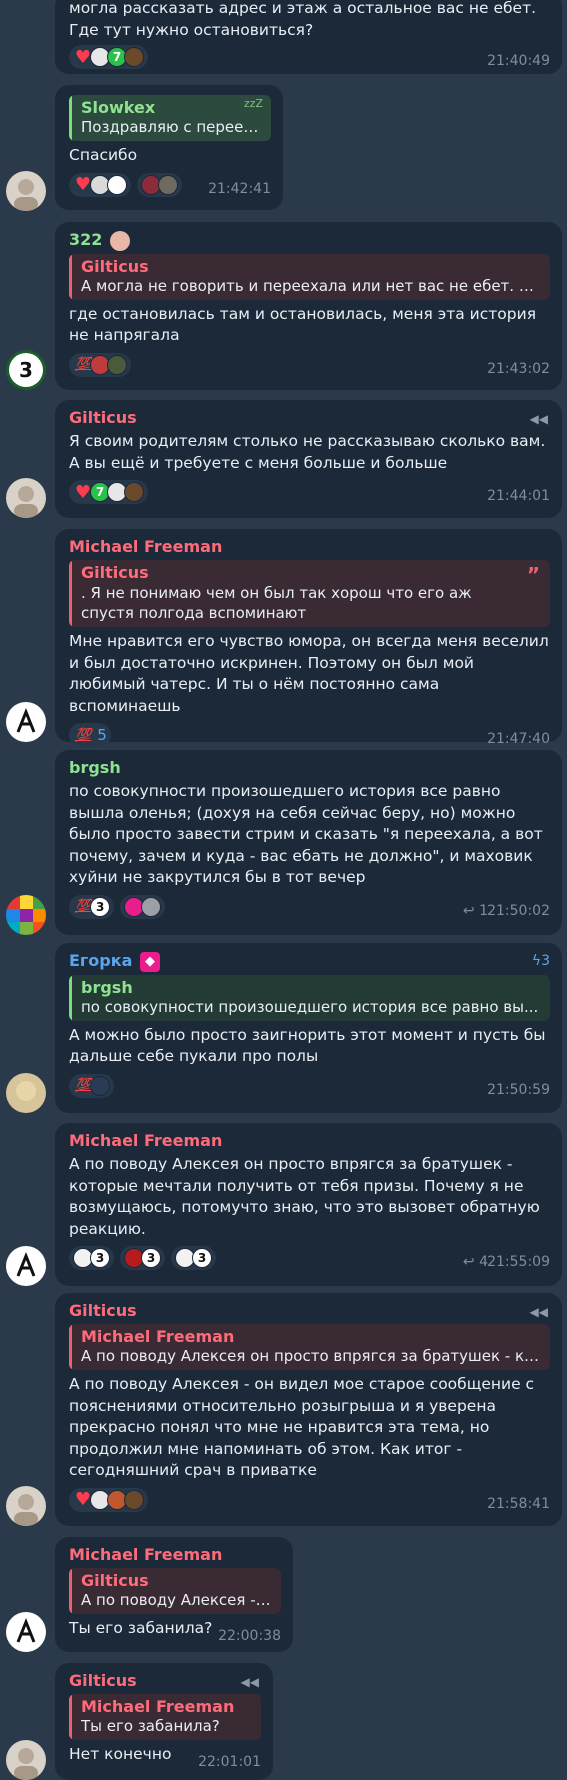 The width and height of the screenshot is (567, 1780). I want to click on message-time: 21:40:49, so click(518, 61).